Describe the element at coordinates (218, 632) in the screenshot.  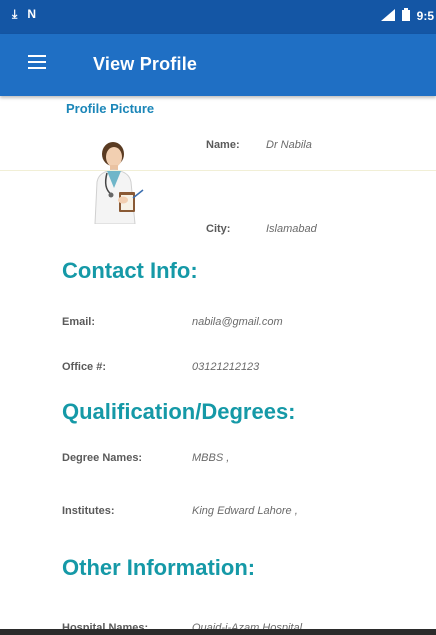
I see `bottom-edge-bar` at that location.